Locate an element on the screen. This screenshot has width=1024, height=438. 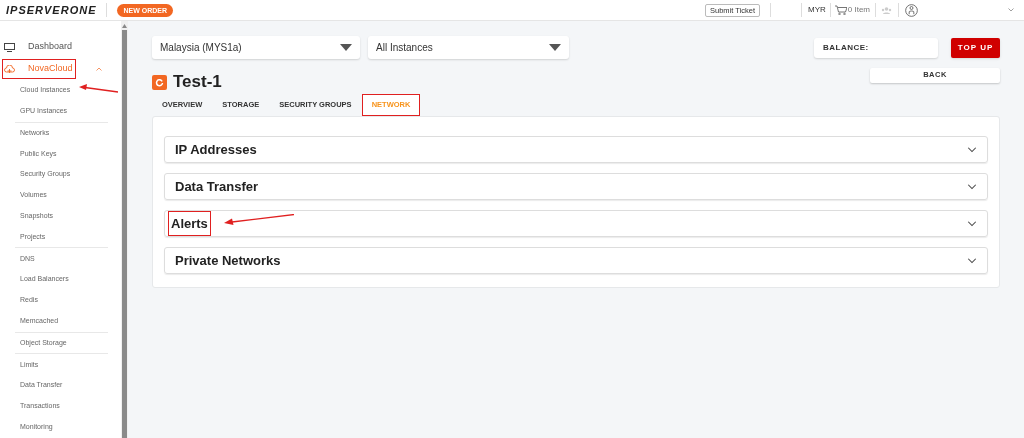
region-dropdown: Malaysia (MYS1a) is located at coordinates (256, 47).